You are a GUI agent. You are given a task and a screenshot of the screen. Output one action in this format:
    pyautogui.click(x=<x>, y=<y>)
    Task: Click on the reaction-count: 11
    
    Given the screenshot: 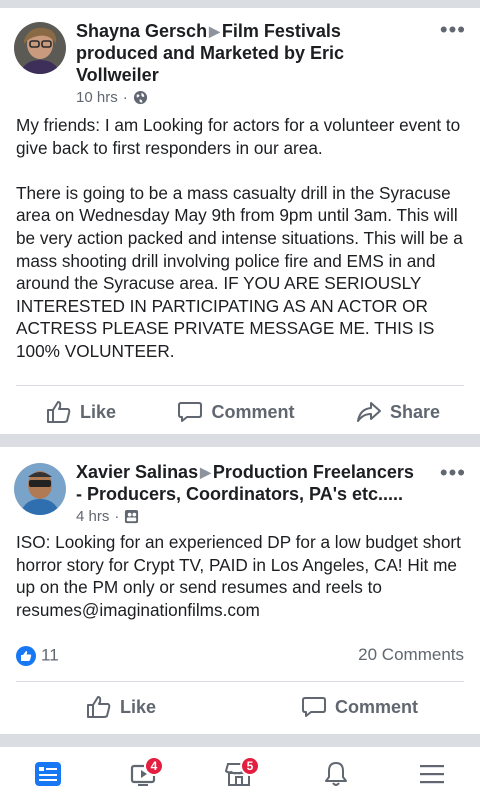 What is the action you would take?
    pyautogui.click(x=50, y=655)
    